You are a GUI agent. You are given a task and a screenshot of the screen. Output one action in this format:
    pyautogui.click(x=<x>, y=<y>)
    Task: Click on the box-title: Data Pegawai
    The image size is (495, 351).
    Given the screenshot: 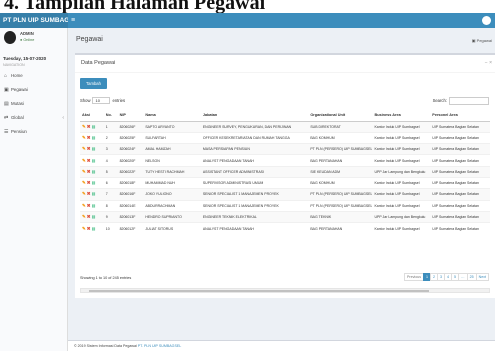 What is the action you would take?
    pyautogui.click(x=98, y=63)
    